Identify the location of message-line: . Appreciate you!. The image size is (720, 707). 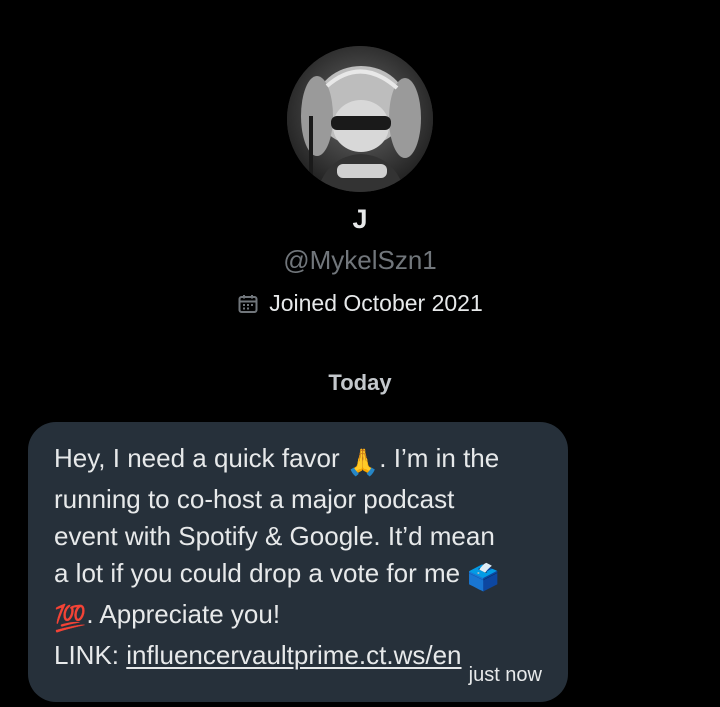
(183, 614).